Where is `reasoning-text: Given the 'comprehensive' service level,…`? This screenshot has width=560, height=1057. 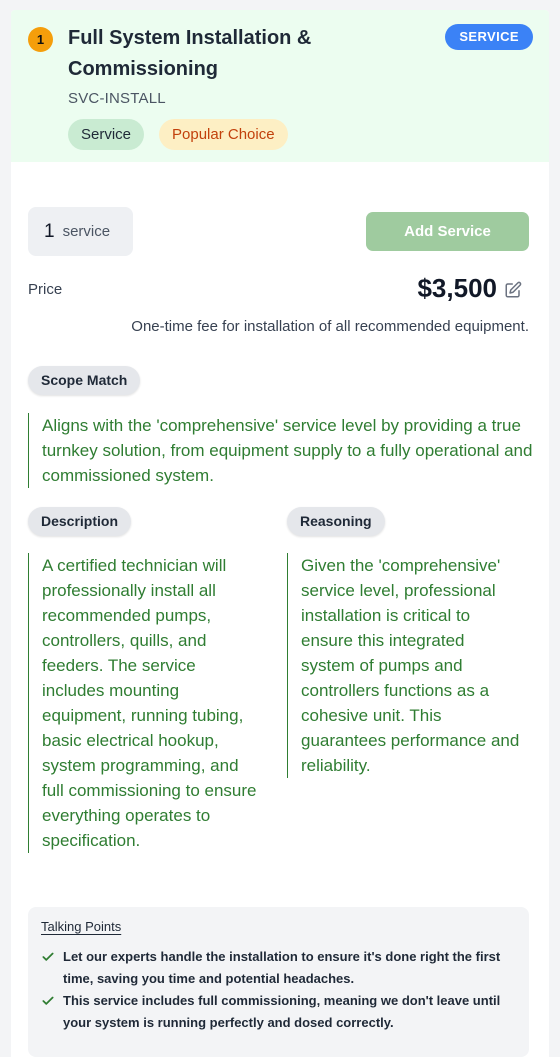
reasoning-text: Given the 'comprehensive' service level,… is located at coordinates (405, 665).